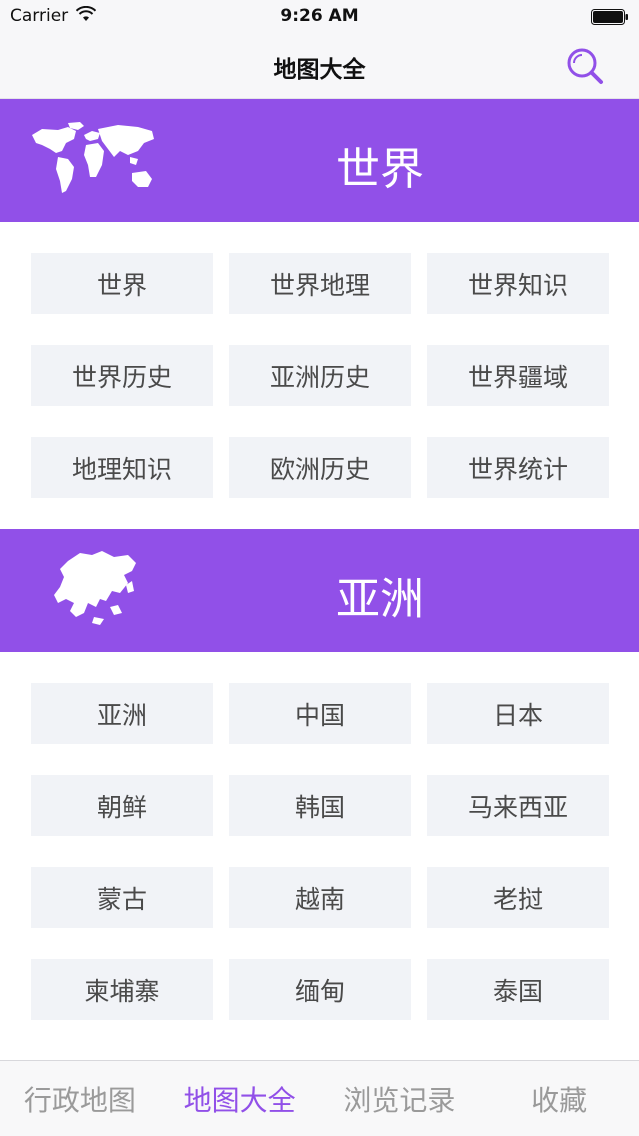 Image resolution: width=639 pixels, height=1136 pixels. What do you see at coordinates (320, 989) in the screenshot?
I see `grid-item-myanmar: 缅甸` at bounding box center [320, 989].